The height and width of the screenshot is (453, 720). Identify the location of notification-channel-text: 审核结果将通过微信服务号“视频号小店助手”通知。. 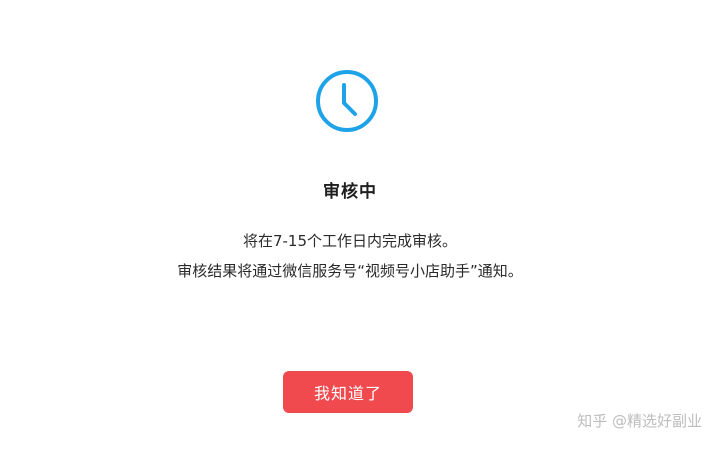
(350, 271).